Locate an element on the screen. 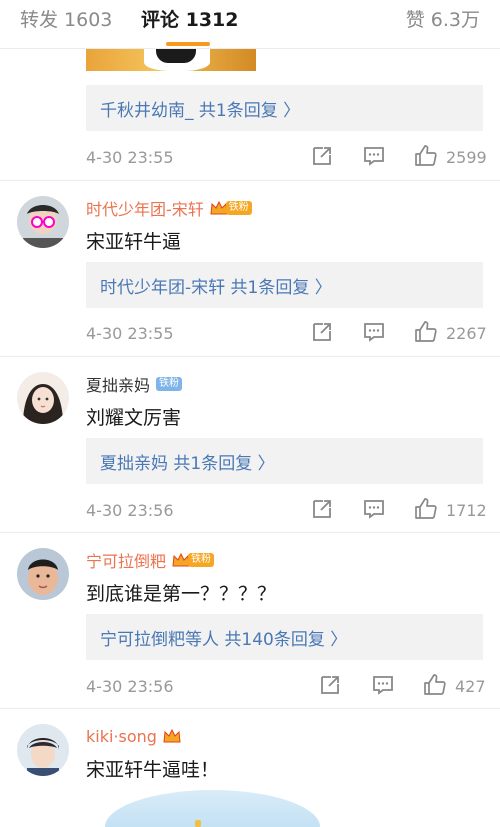 Image resolution: width=500 pixels, height=827 pixels. username: kiki·song is located at coordinates (121, 736).